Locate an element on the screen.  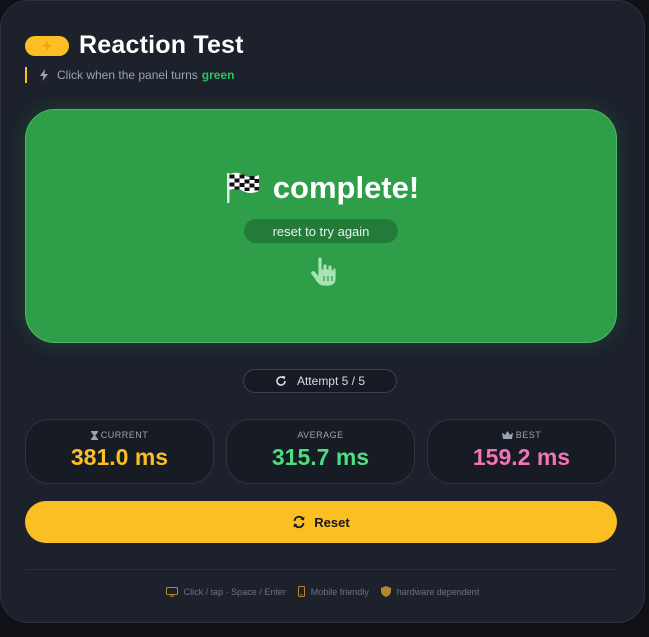
instructions-highlight: green is located at coordinates (218, 75).